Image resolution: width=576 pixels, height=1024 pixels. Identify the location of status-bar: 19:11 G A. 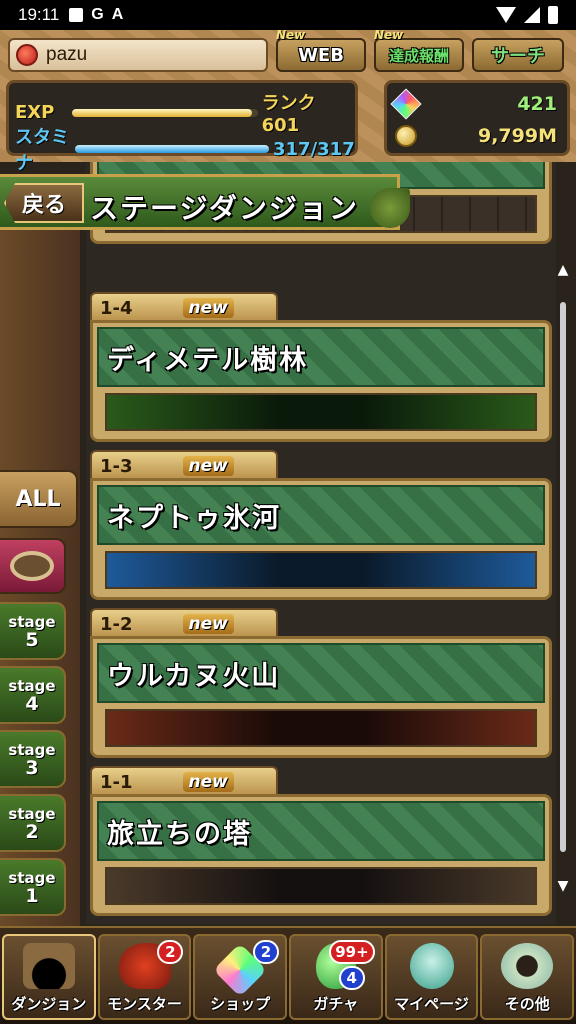
(288, 15).